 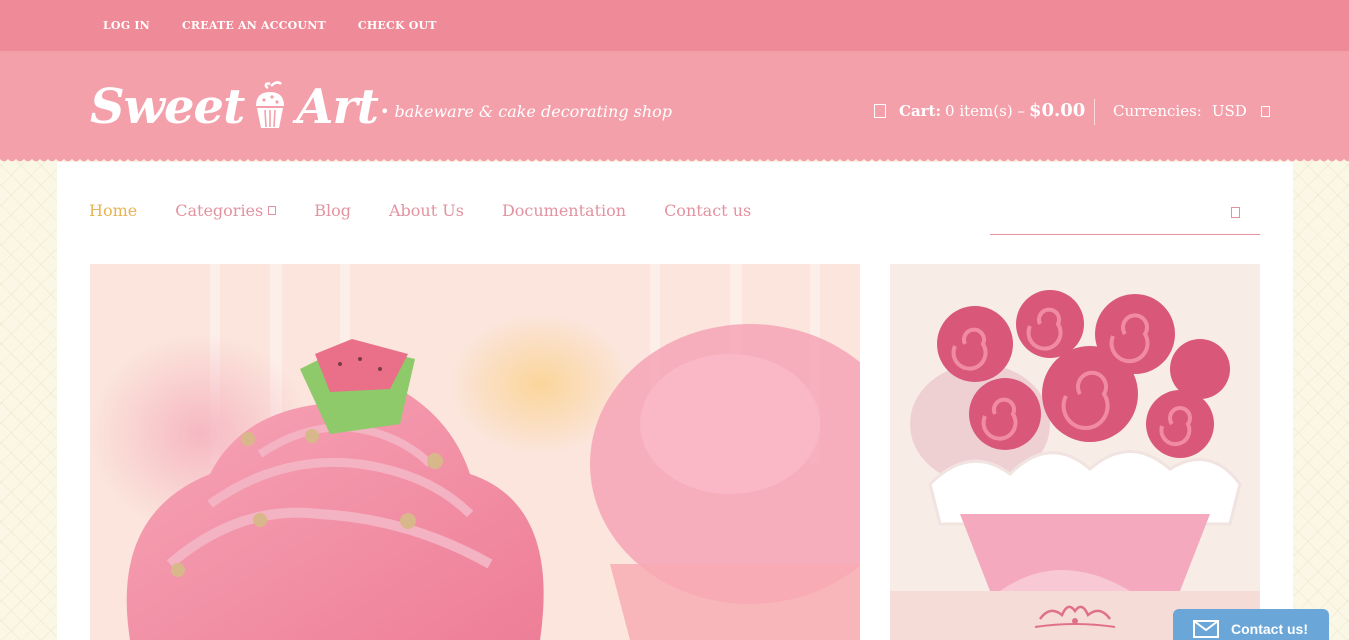 I want to click on currency-value: USD, so click(x=1229, y=111).